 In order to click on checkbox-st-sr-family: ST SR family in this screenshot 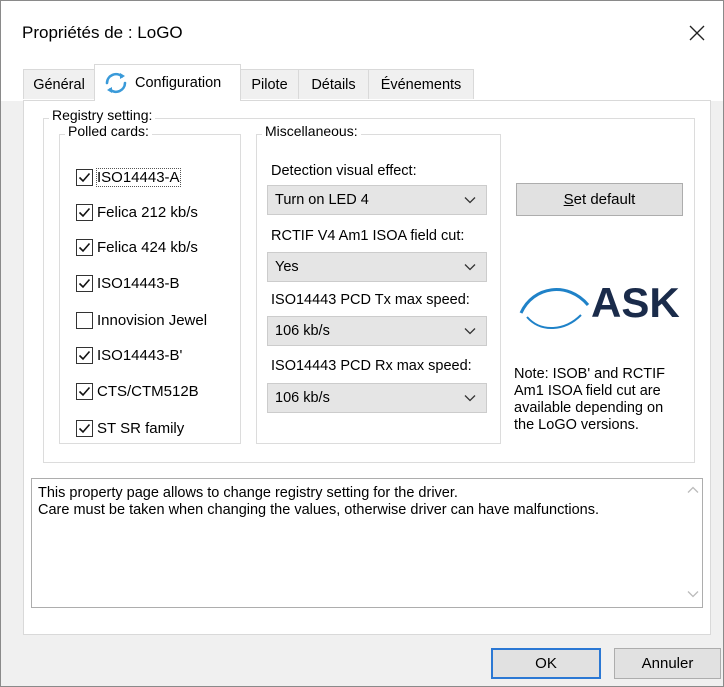, I will do `click(130, 428)`.